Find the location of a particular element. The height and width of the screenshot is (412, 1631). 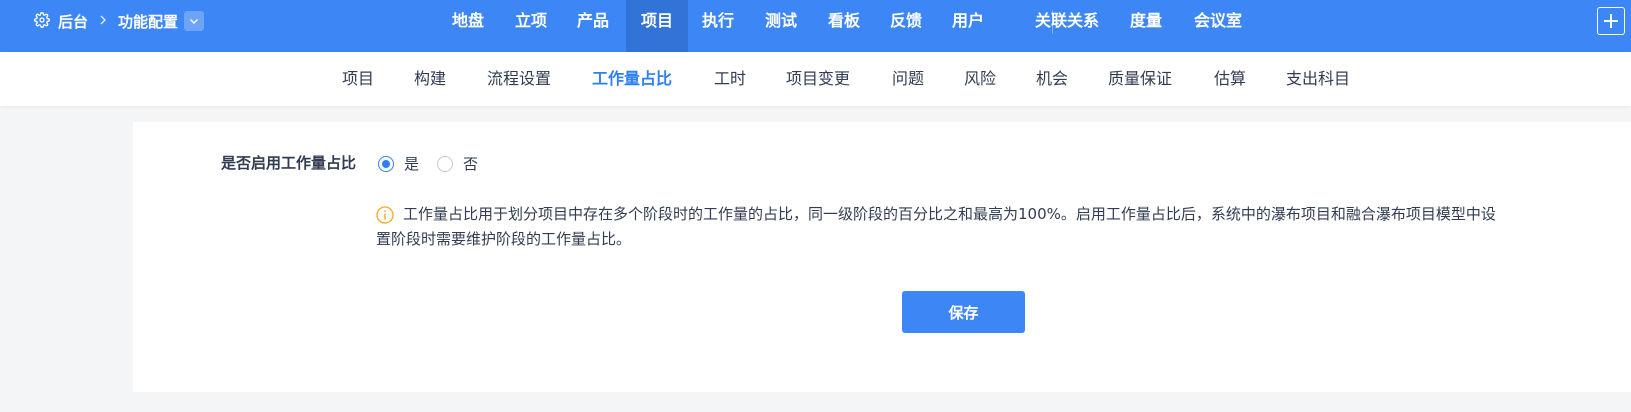

gear-icon is located at coordinates (43, 21).